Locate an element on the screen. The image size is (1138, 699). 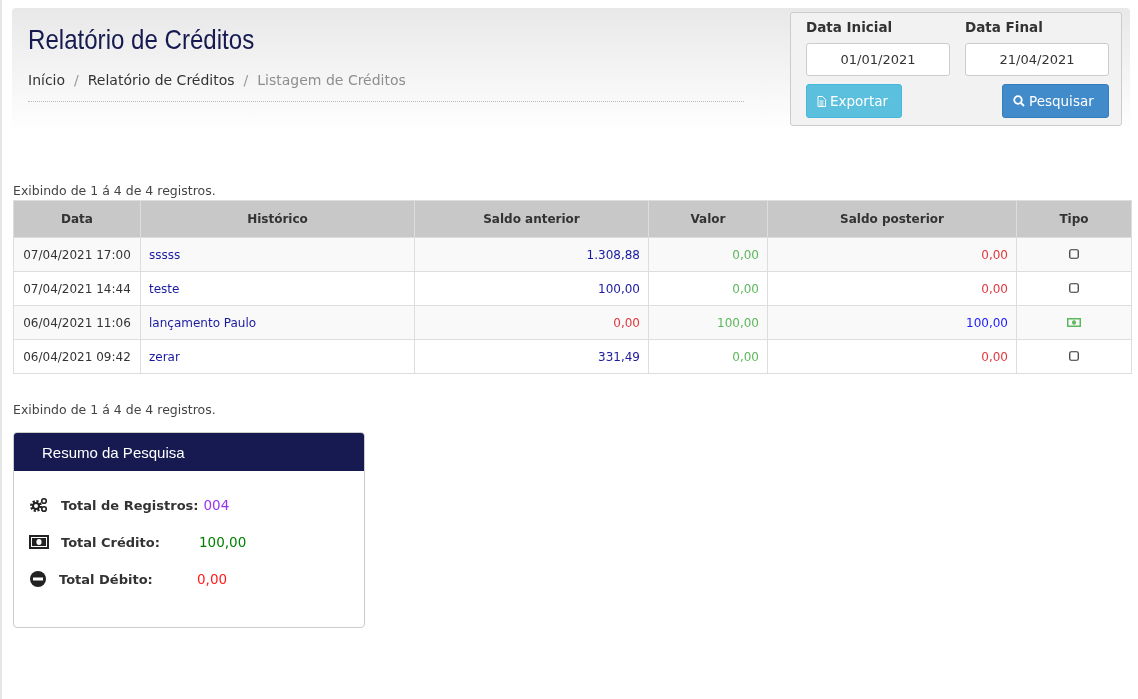
table-cell: zerar is located at coordinates (277, 356).